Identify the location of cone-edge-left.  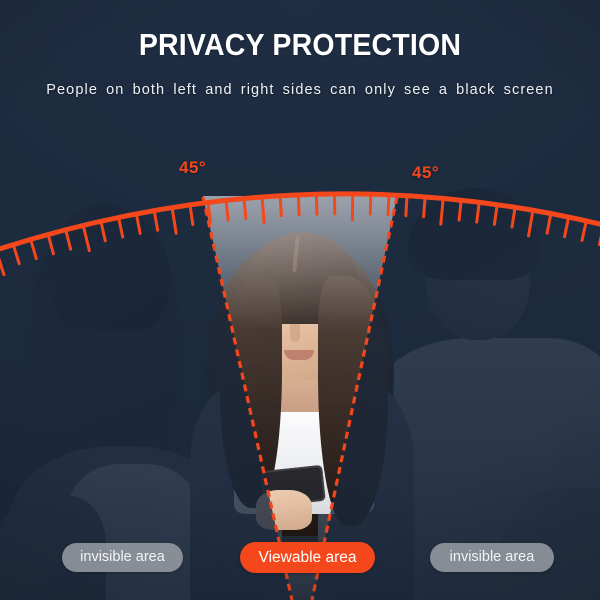
(247, 398).